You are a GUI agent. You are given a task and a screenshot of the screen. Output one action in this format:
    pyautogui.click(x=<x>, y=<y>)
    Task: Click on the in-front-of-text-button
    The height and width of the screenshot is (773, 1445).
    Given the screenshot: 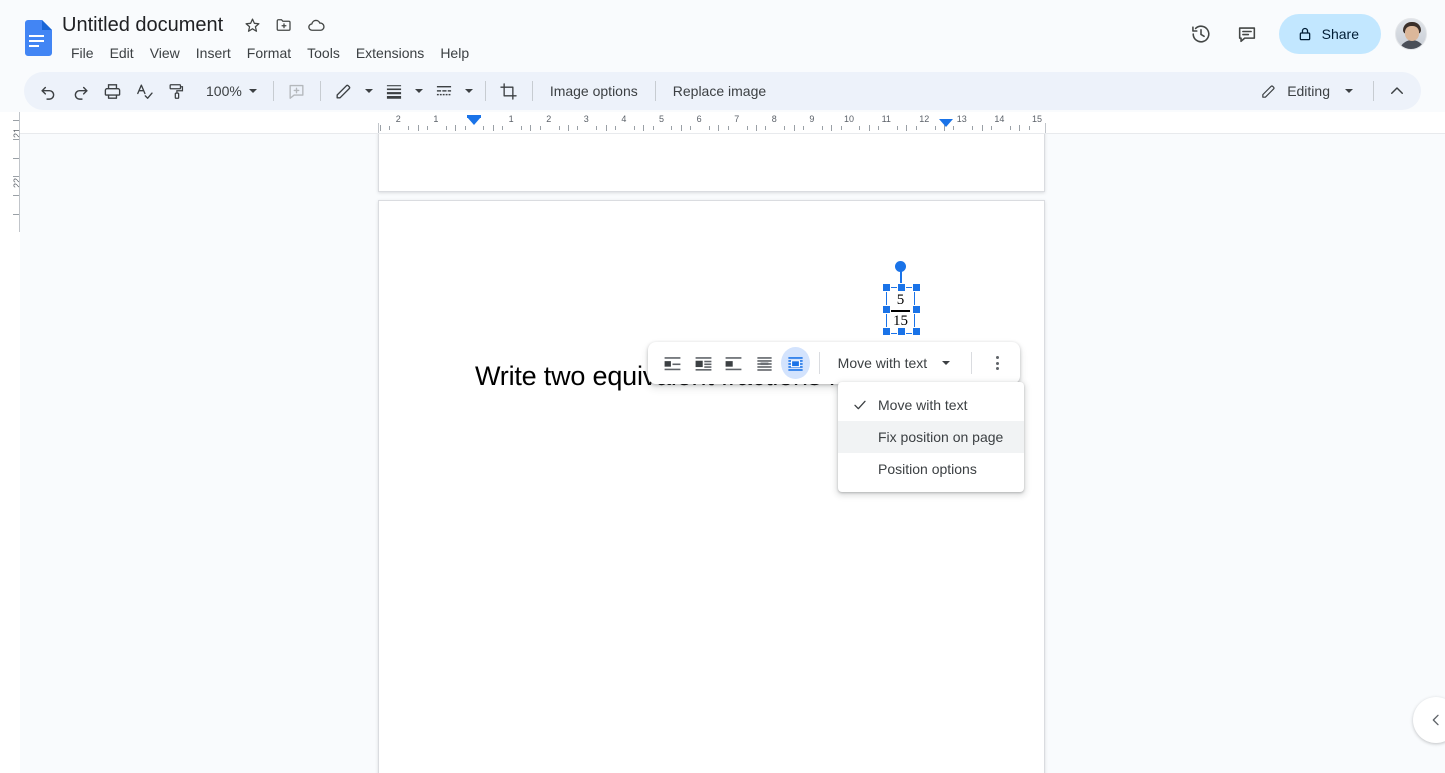 What is the action you would take?
    pyautogui.click(x=795, y=363)
    